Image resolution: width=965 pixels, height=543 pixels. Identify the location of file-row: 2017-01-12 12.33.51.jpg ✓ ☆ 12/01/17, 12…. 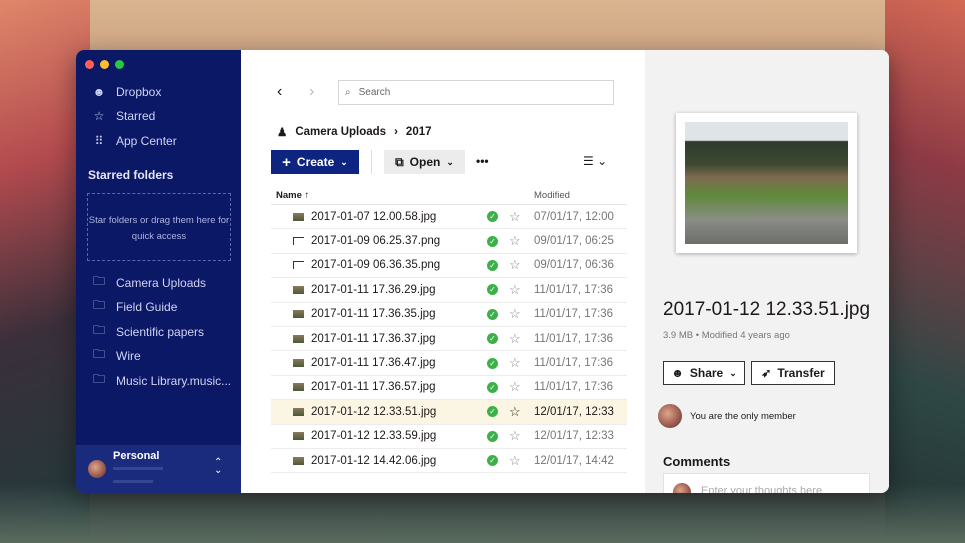
(449, 412).